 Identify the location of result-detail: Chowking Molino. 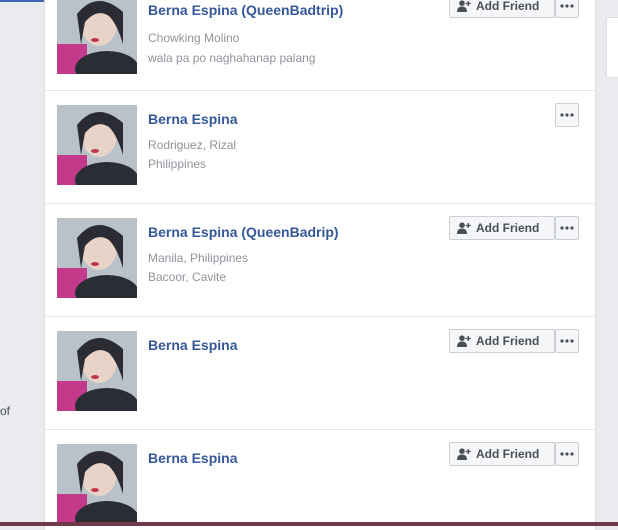
(194, 38).